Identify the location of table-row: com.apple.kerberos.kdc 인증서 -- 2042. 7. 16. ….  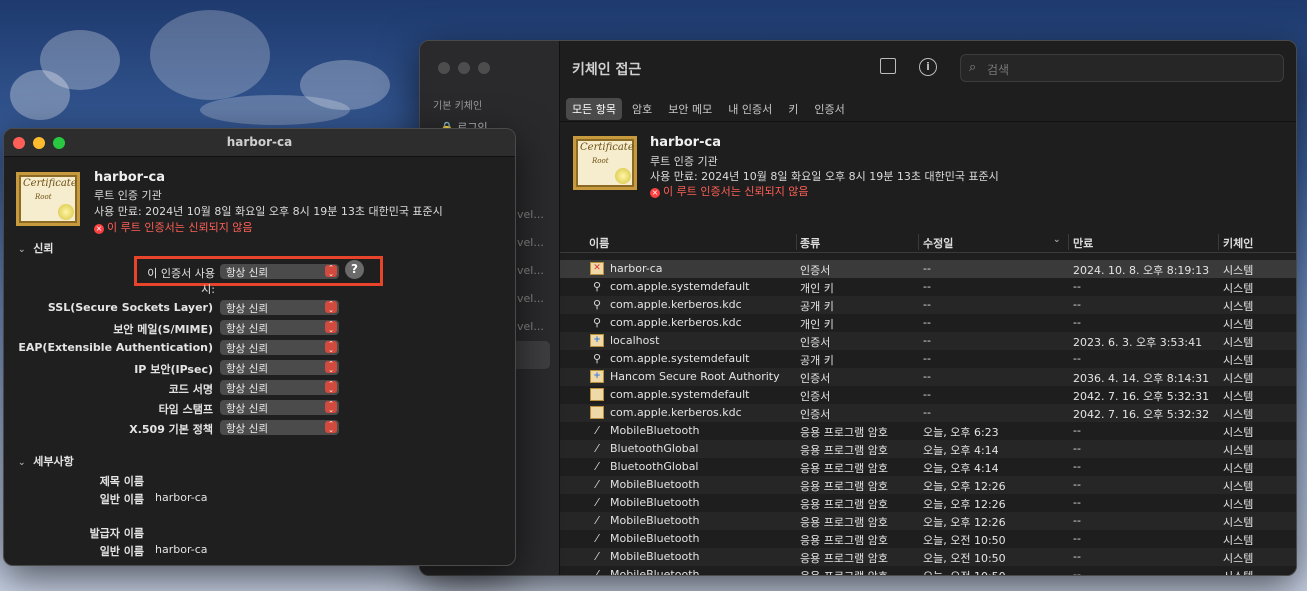
(928, 413).